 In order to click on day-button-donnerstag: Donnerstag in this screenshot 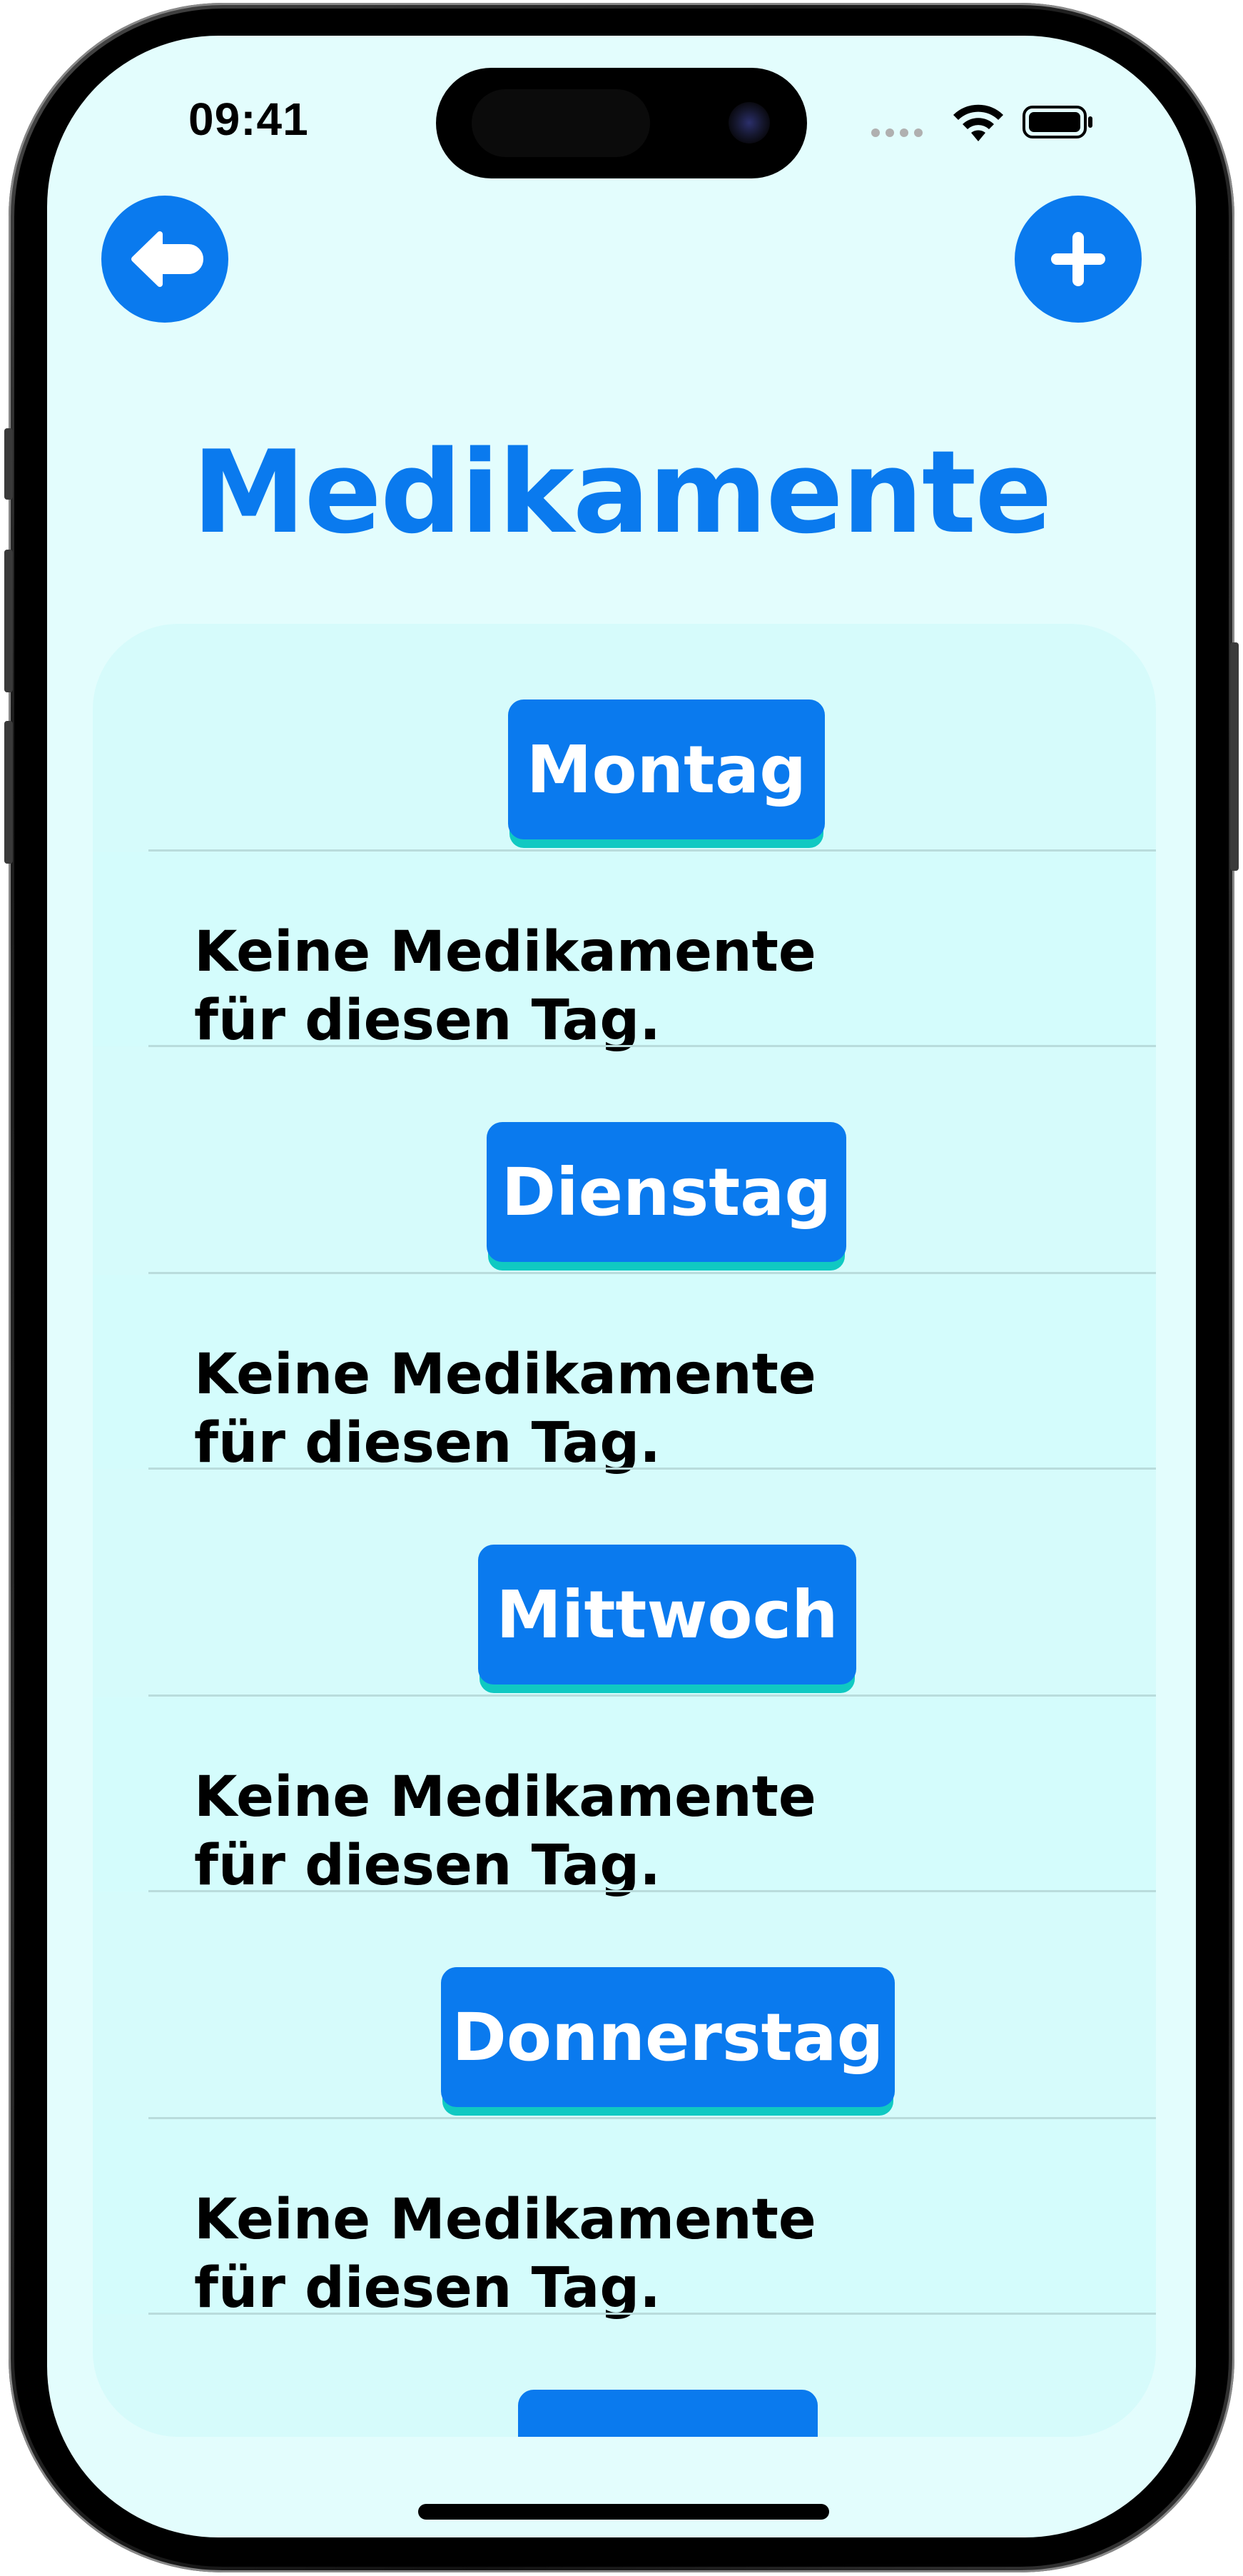, I will do `click(668, 2037)`.